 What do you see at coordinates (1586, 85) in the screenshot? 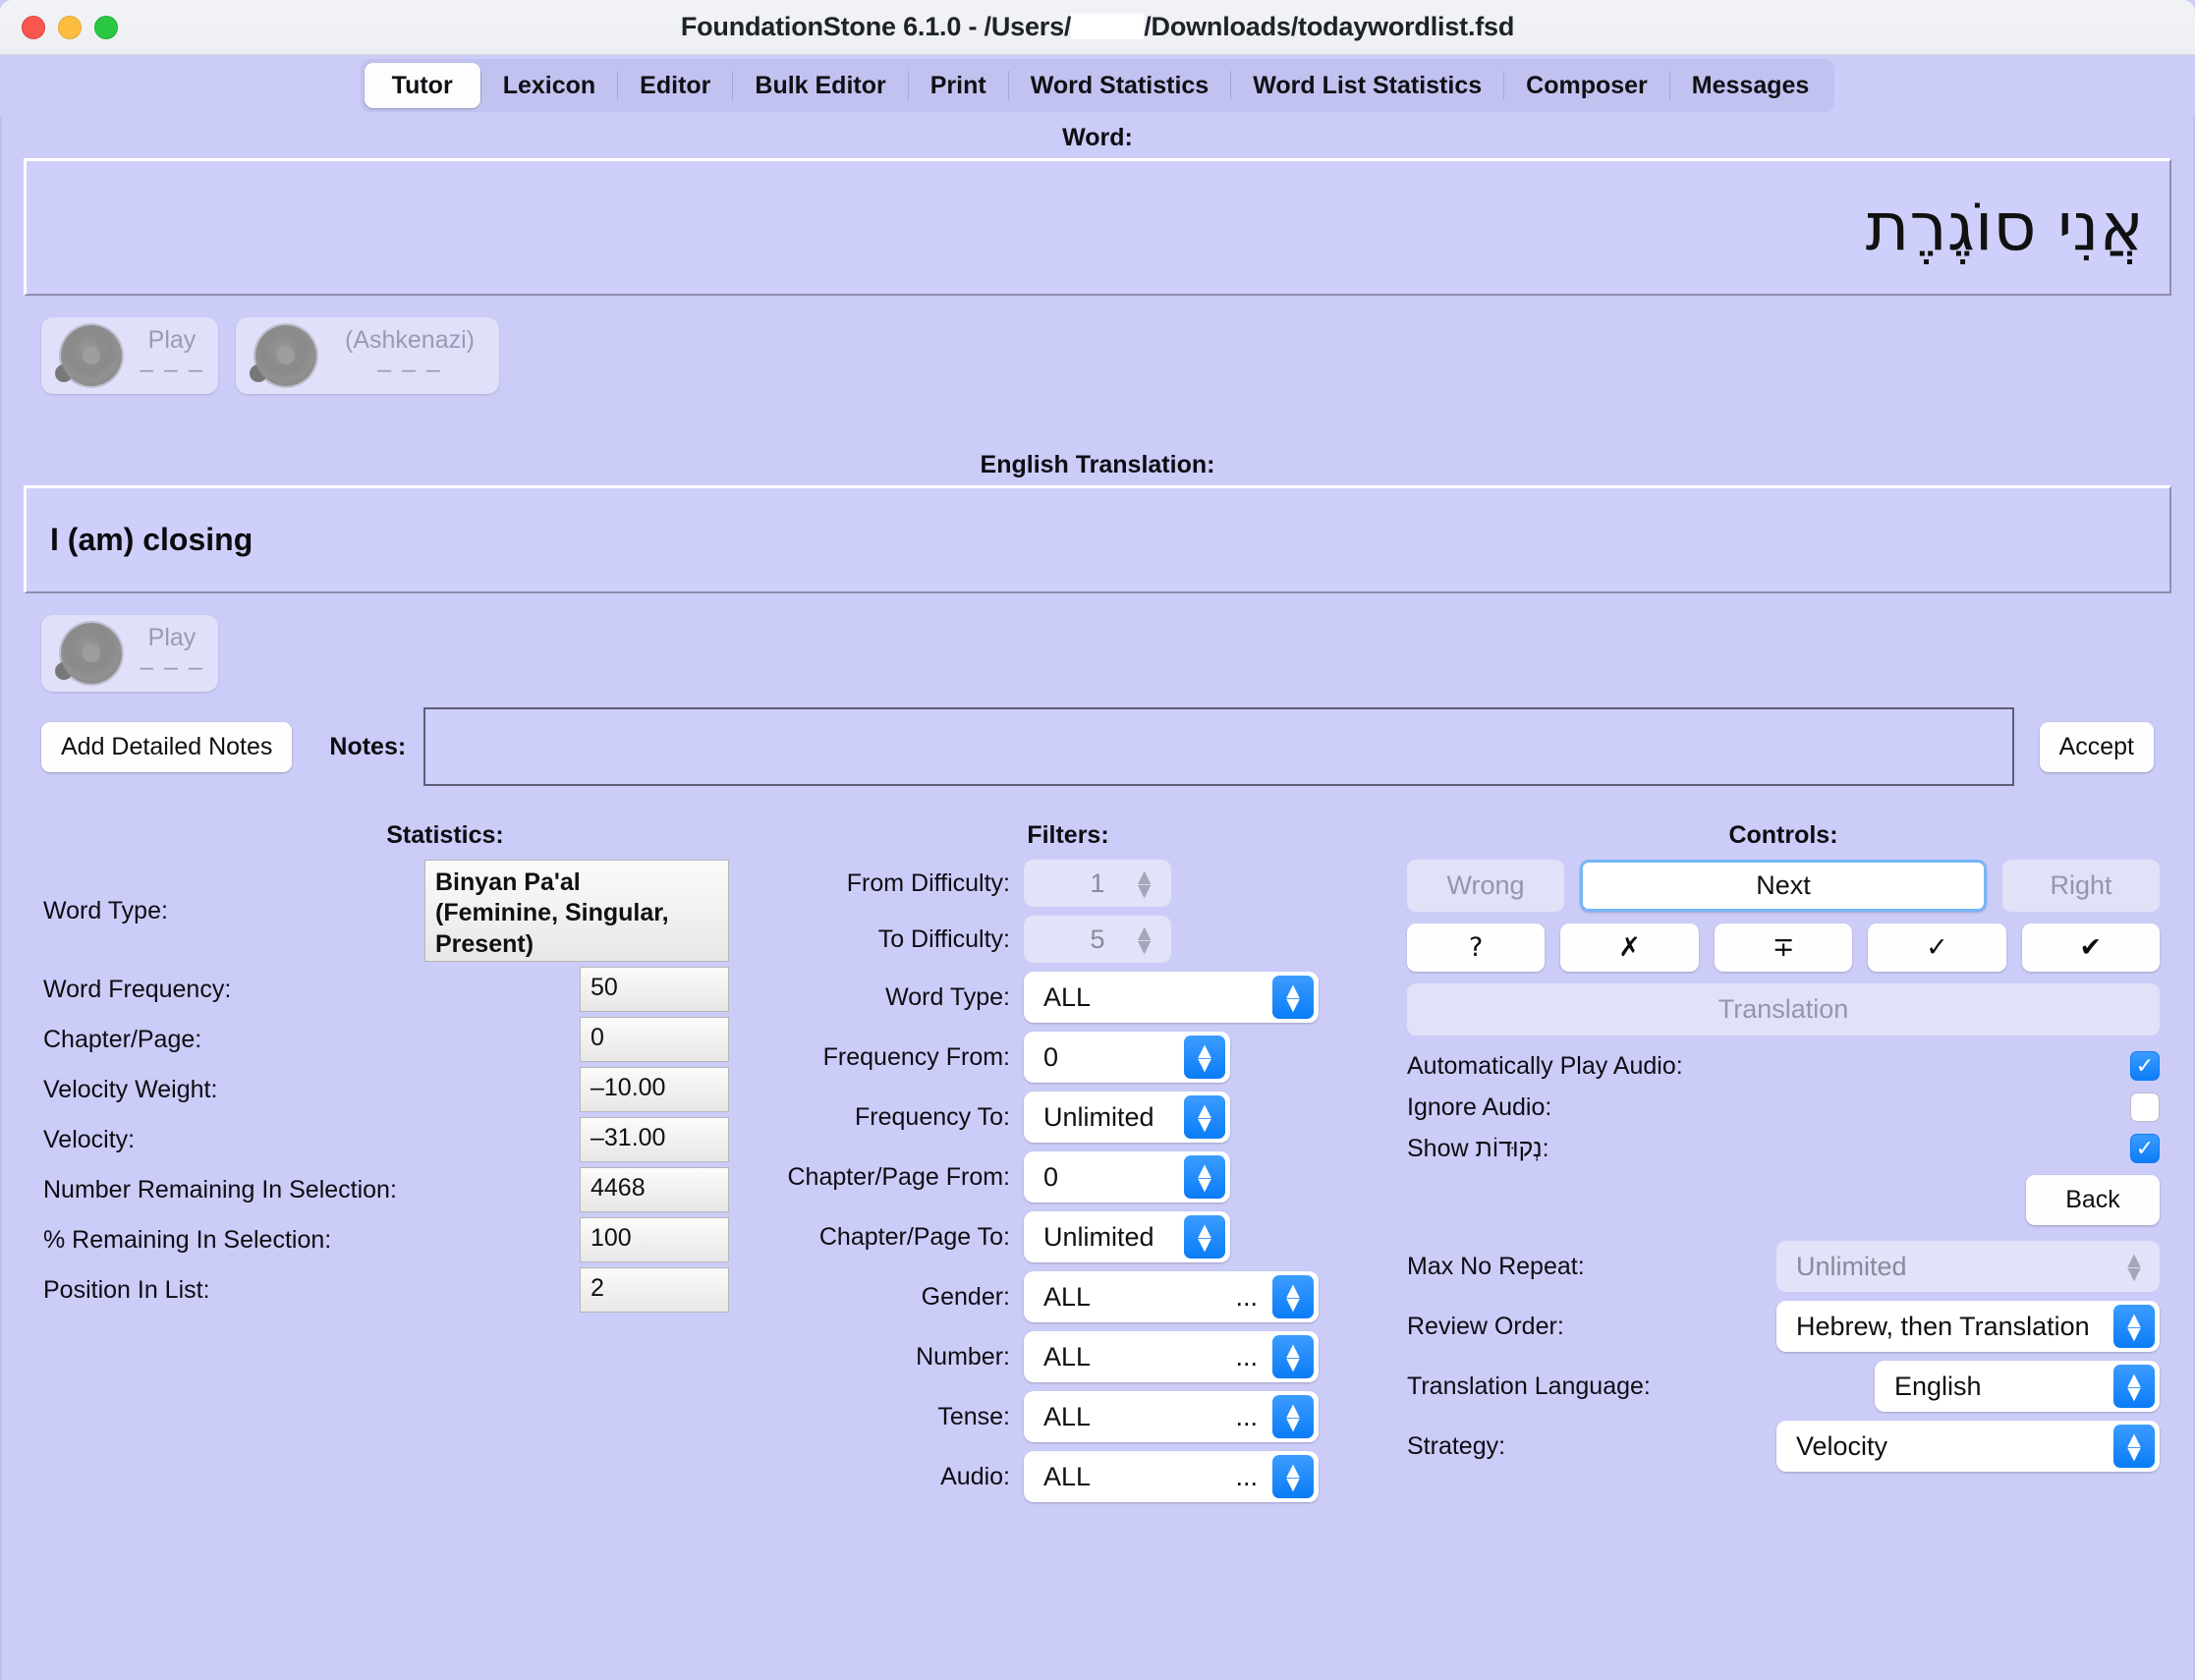
I see `tab-composer: Composer` at bounding box center [1586, 85].